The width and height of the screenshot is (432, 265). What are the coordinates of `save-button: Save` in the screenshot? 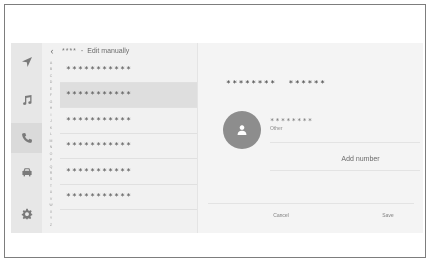 It's located at (385, 216).